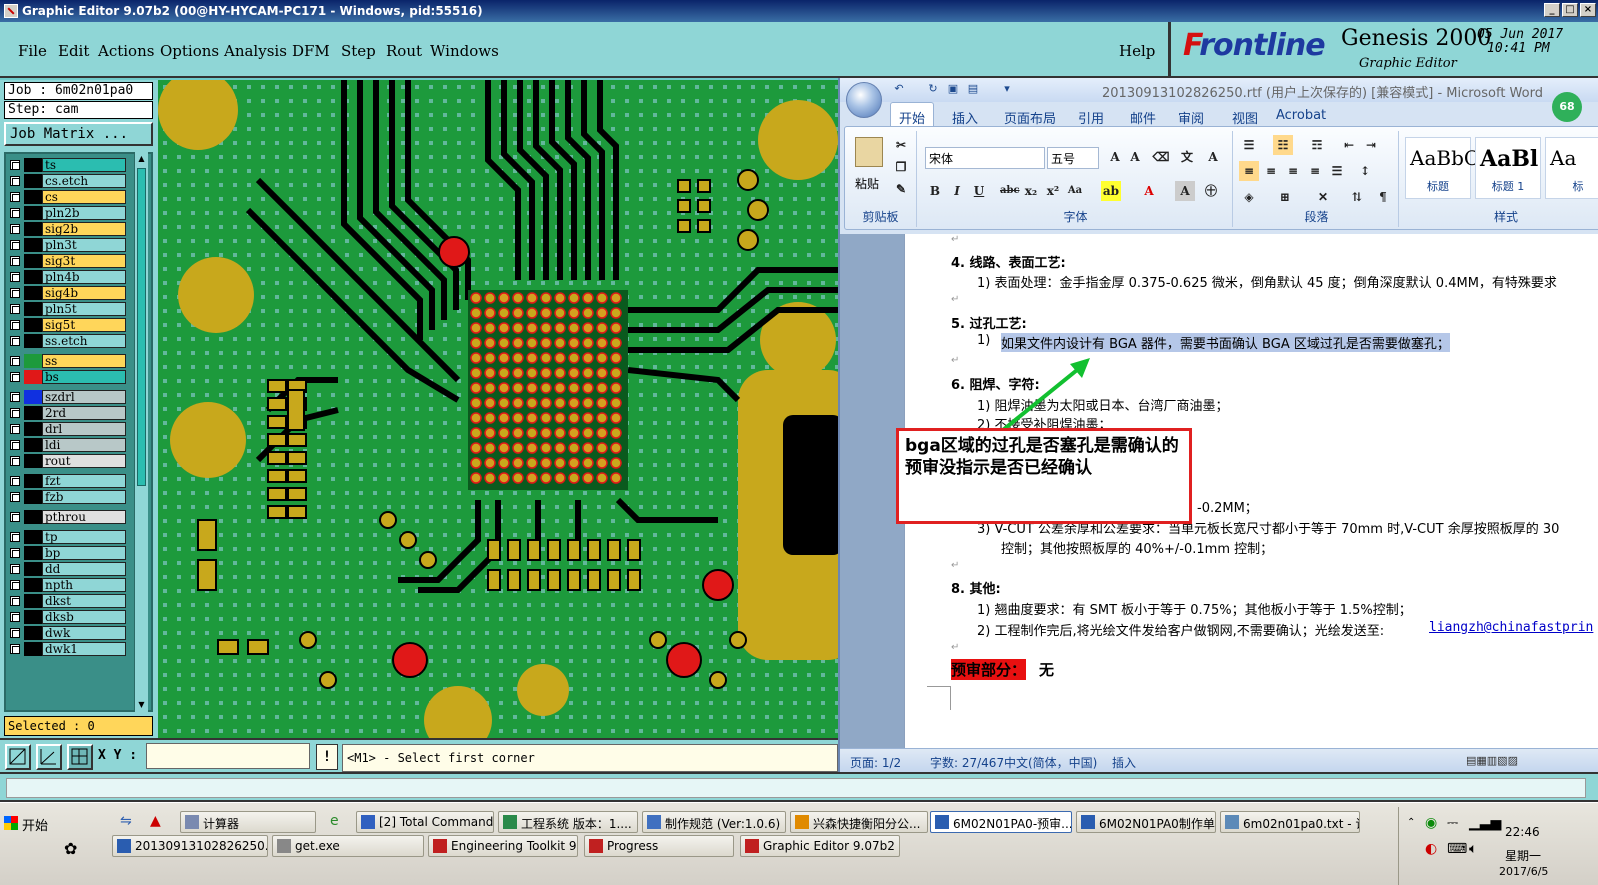  I want to click on strikethrough-icon: abc, so click(1009, 191).